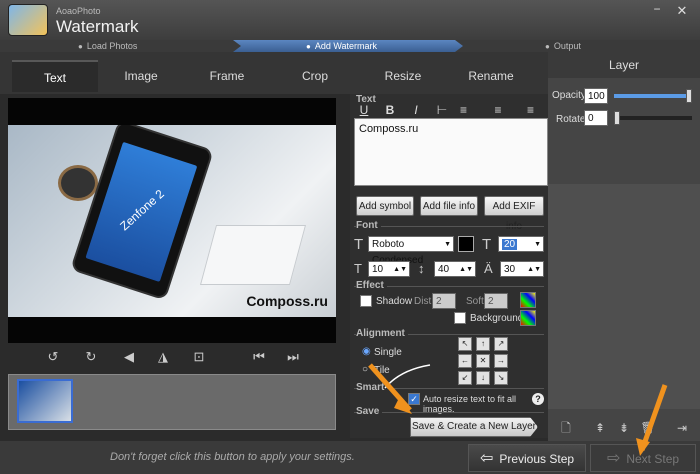 The image size is (700, 474). What do you see at coordinates (366, 351) in the screenshot?
I see `single-radio-icon: ◉` at bounding box center [366, 351].